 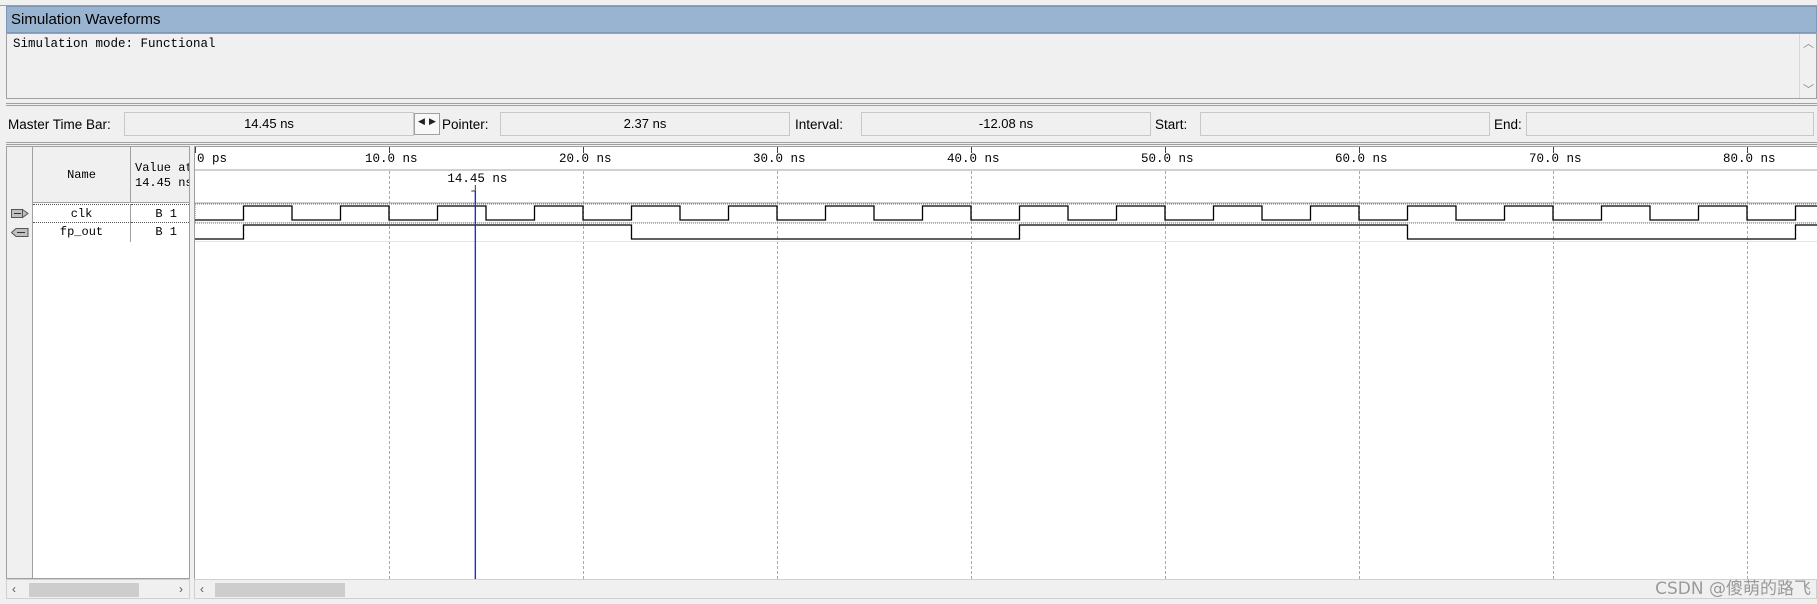 What do you see at coordinates (59, 124) in the screenshot?
I see `master-time-bar-label: Master Time Bar:` at bounding box center [59, 124].